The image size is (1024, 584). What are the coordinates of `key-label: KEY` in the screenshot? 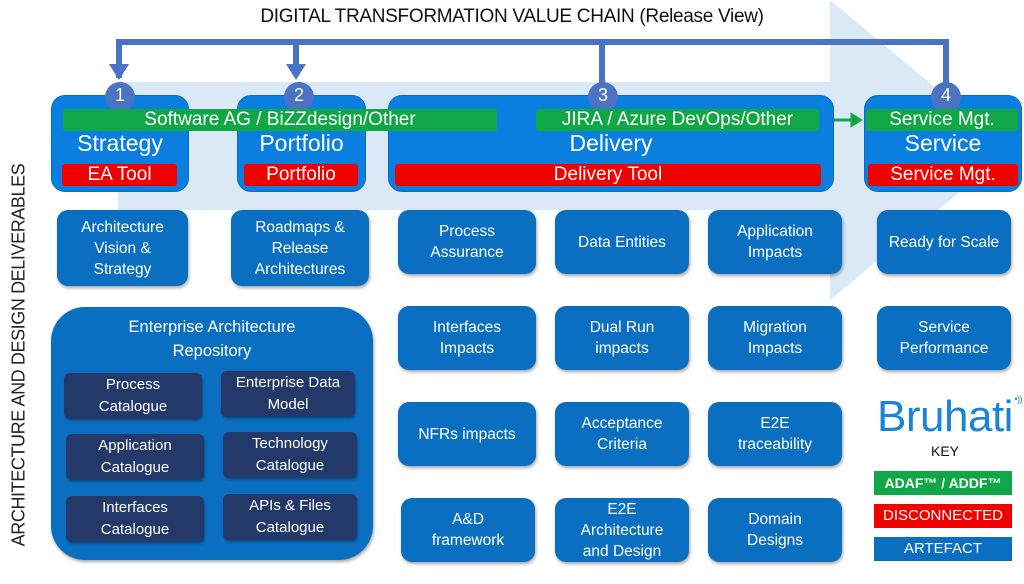 It's located at (944, 451).